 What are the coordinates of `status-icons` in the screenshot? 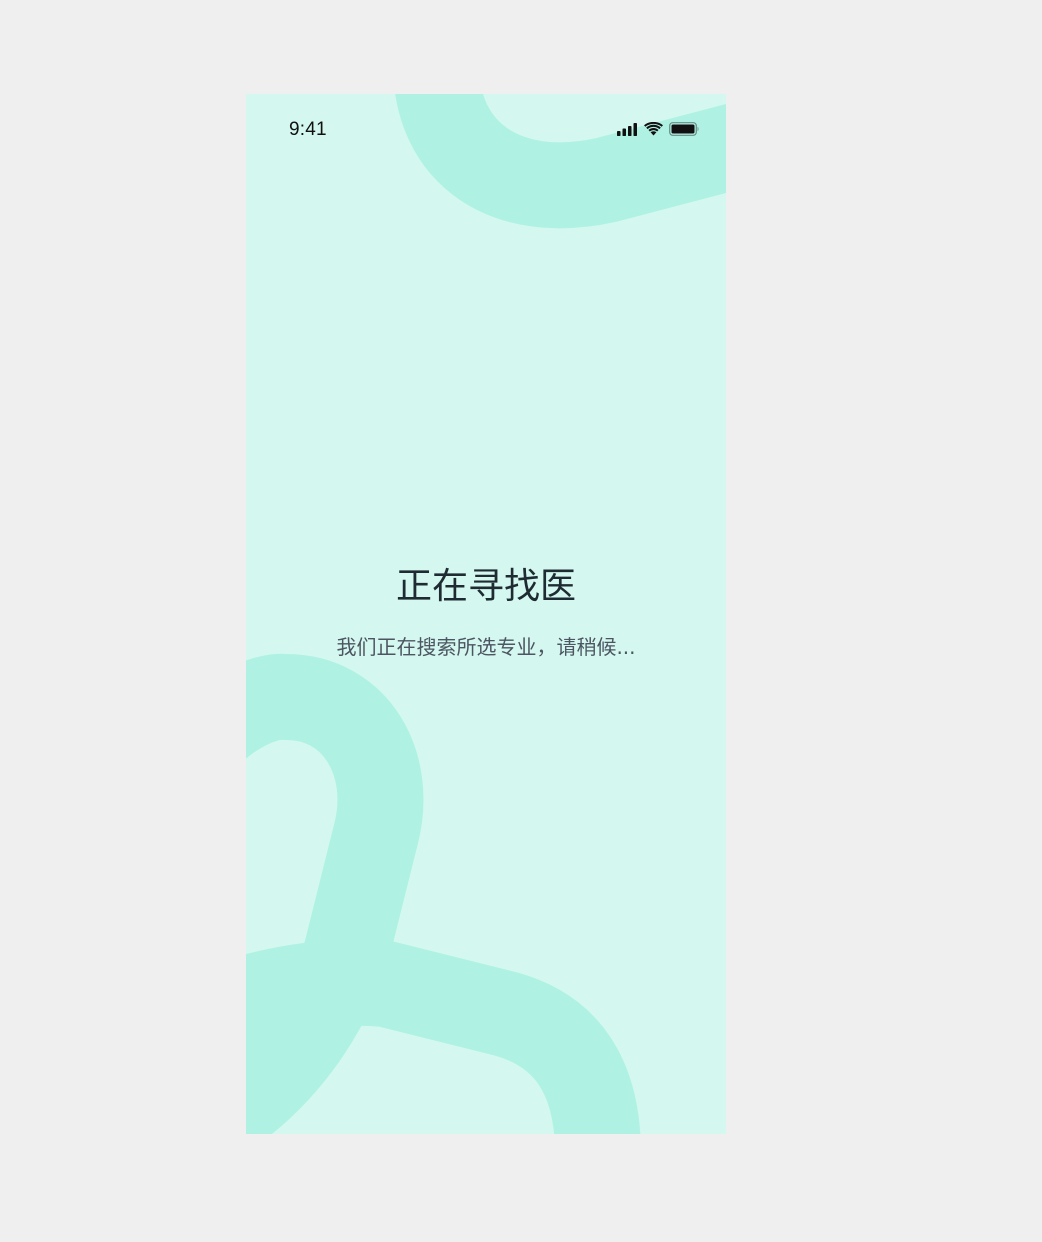 It's located at (658, 130).